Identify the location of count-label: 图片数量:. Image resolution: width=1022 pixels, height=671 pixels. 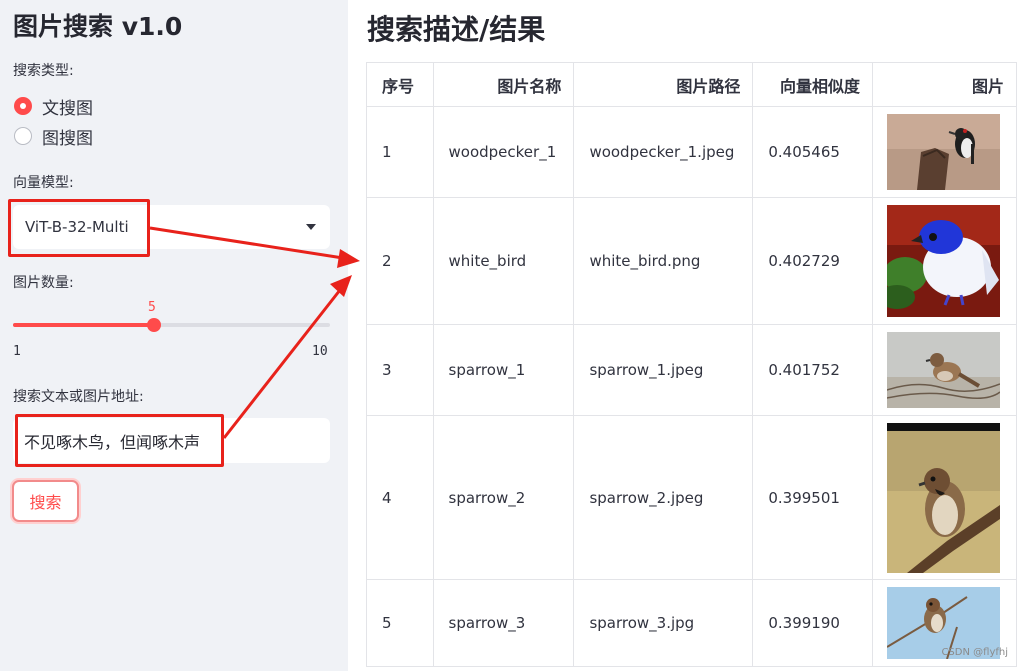
(43, 283).